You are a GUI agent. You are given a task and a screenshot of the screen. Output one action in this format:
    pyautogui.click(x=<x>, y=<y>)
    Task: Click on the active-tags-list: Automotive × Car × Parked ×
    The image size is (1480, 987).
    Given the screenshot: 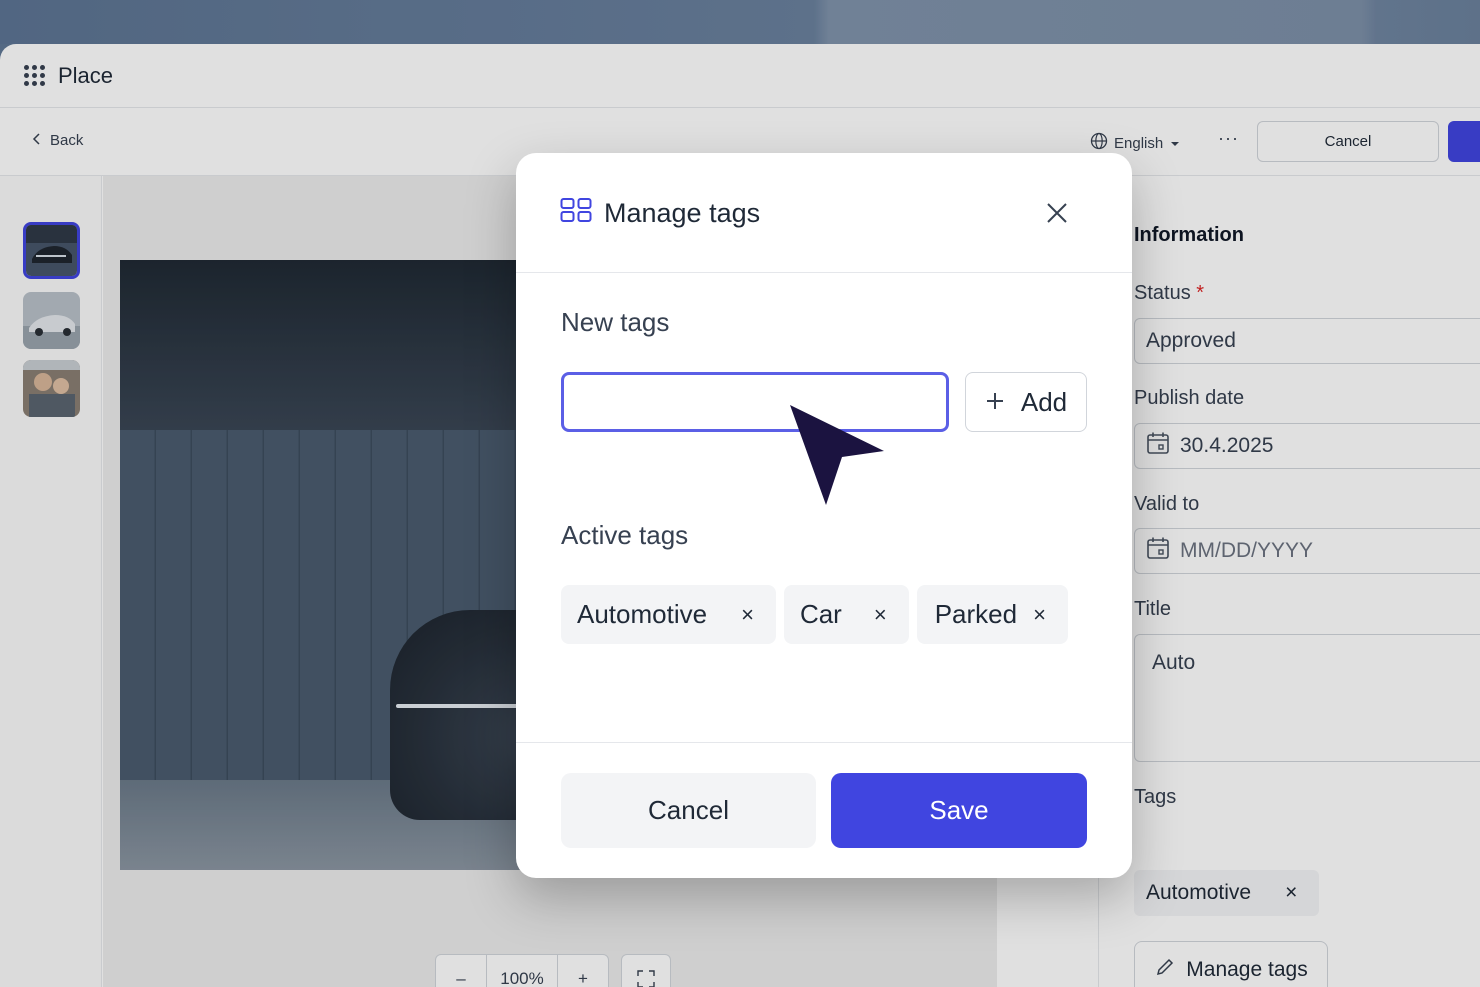 What is the action you would take?
    pyautogui.click(x=826, y=614)
    